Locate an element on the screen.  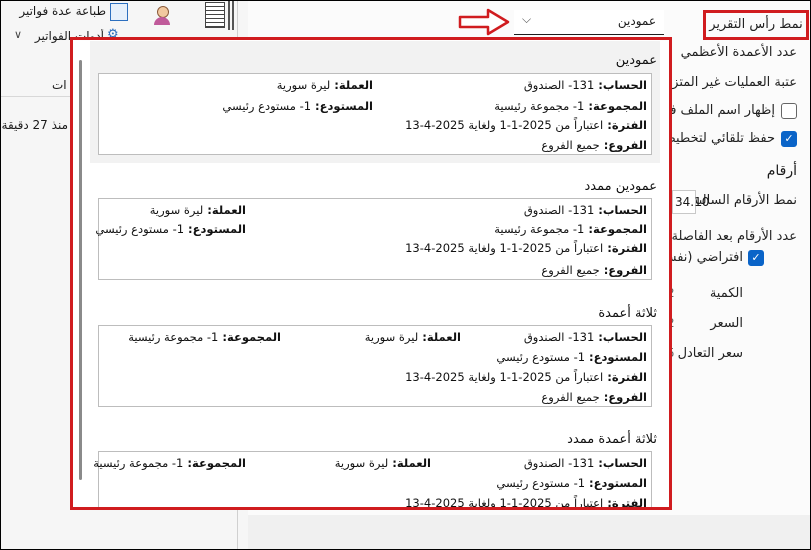
negative-style-input: 34.10 is located at coordinates (690, 202).